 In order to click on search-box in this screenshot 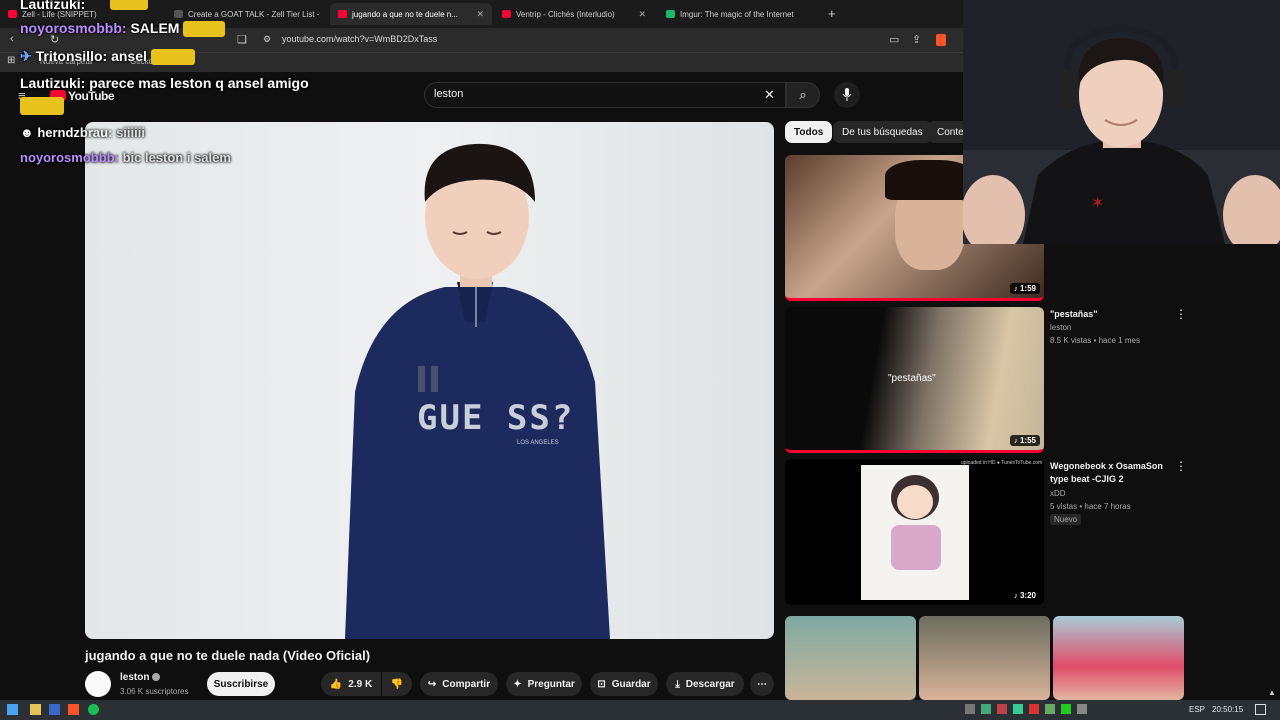, I will do `click(605, 95)`.